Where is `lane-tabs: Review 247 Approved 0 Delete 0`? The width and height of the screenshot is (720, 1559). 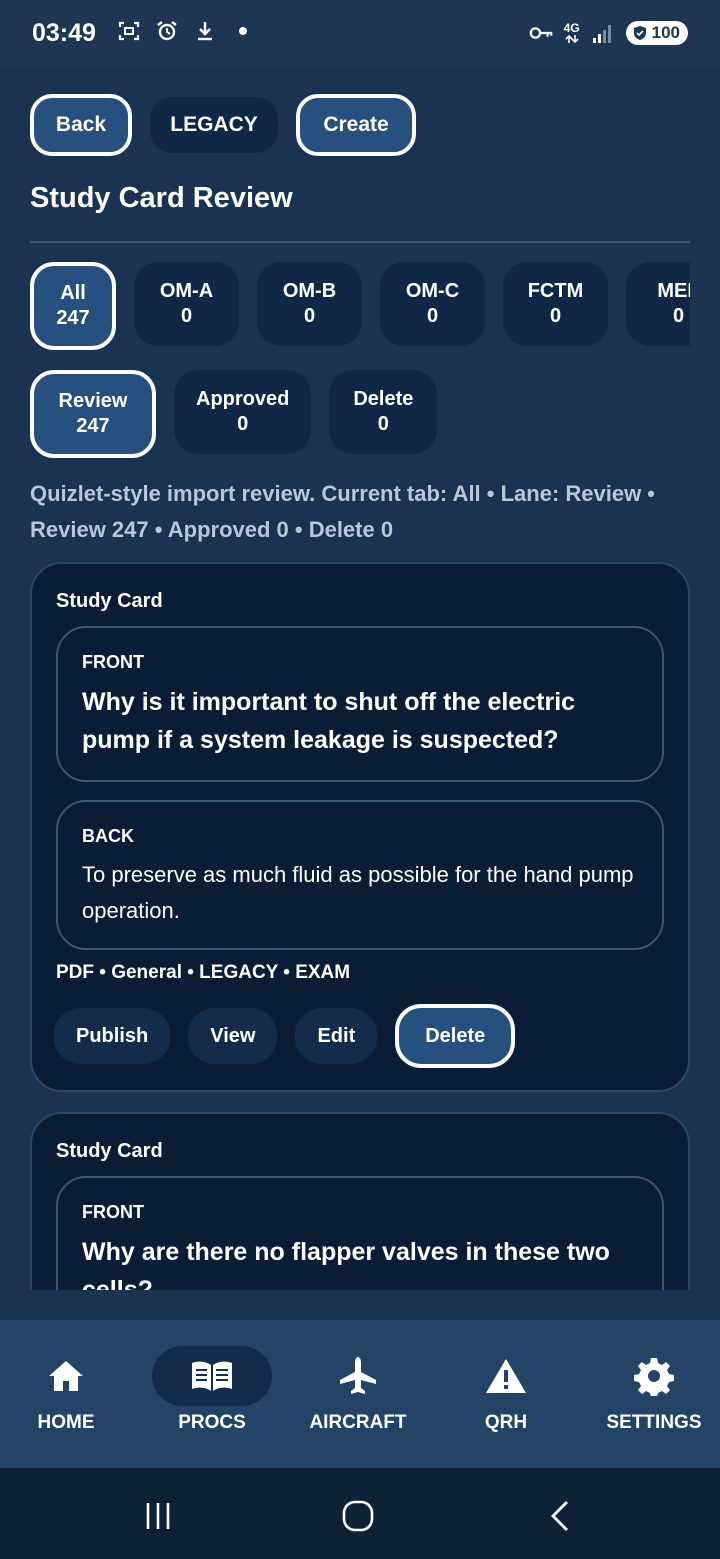
lane-tabs: Review 247 Approved 0 Delete 0 is located at coordinates (234, 414).